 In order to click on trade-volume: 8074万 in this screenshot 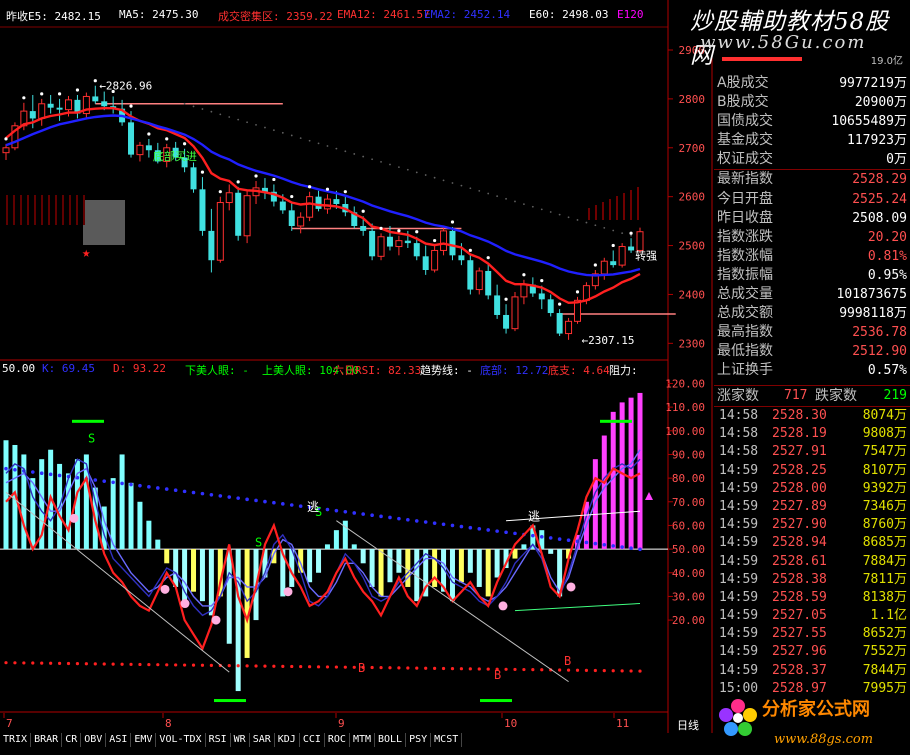, I will do `click(884, 415)`.